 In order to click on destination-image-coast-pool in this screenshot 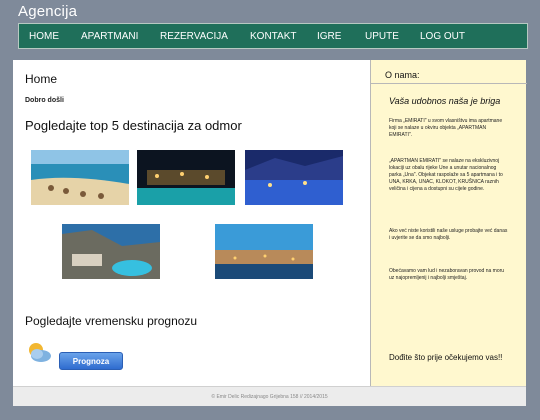, I will do `click(111, 251)`.